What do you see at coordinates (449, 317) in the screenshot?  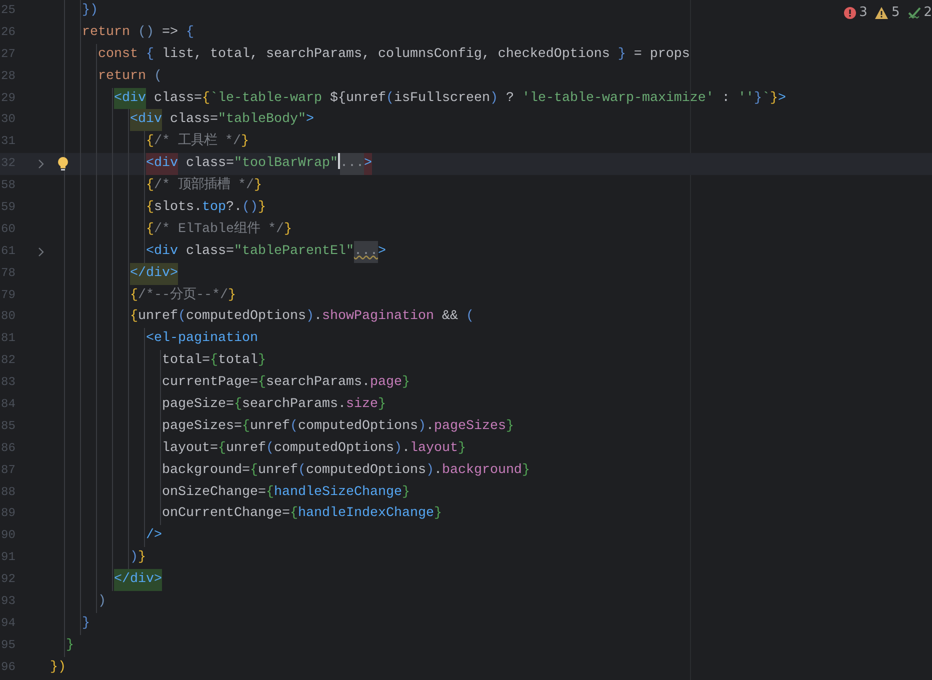 I see `code-token: &&` at bounding box center [449, 317].